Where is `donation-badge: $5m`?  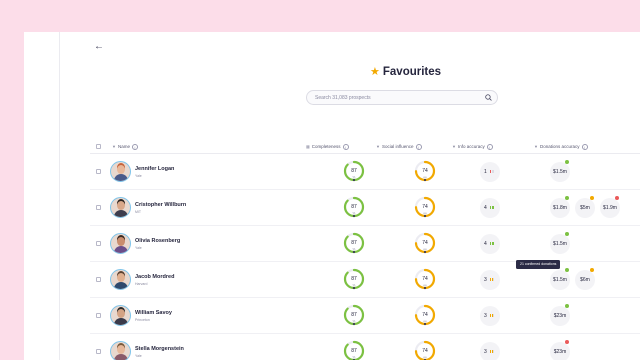 donation-badge: $5m is located at coordinates (585, 207).